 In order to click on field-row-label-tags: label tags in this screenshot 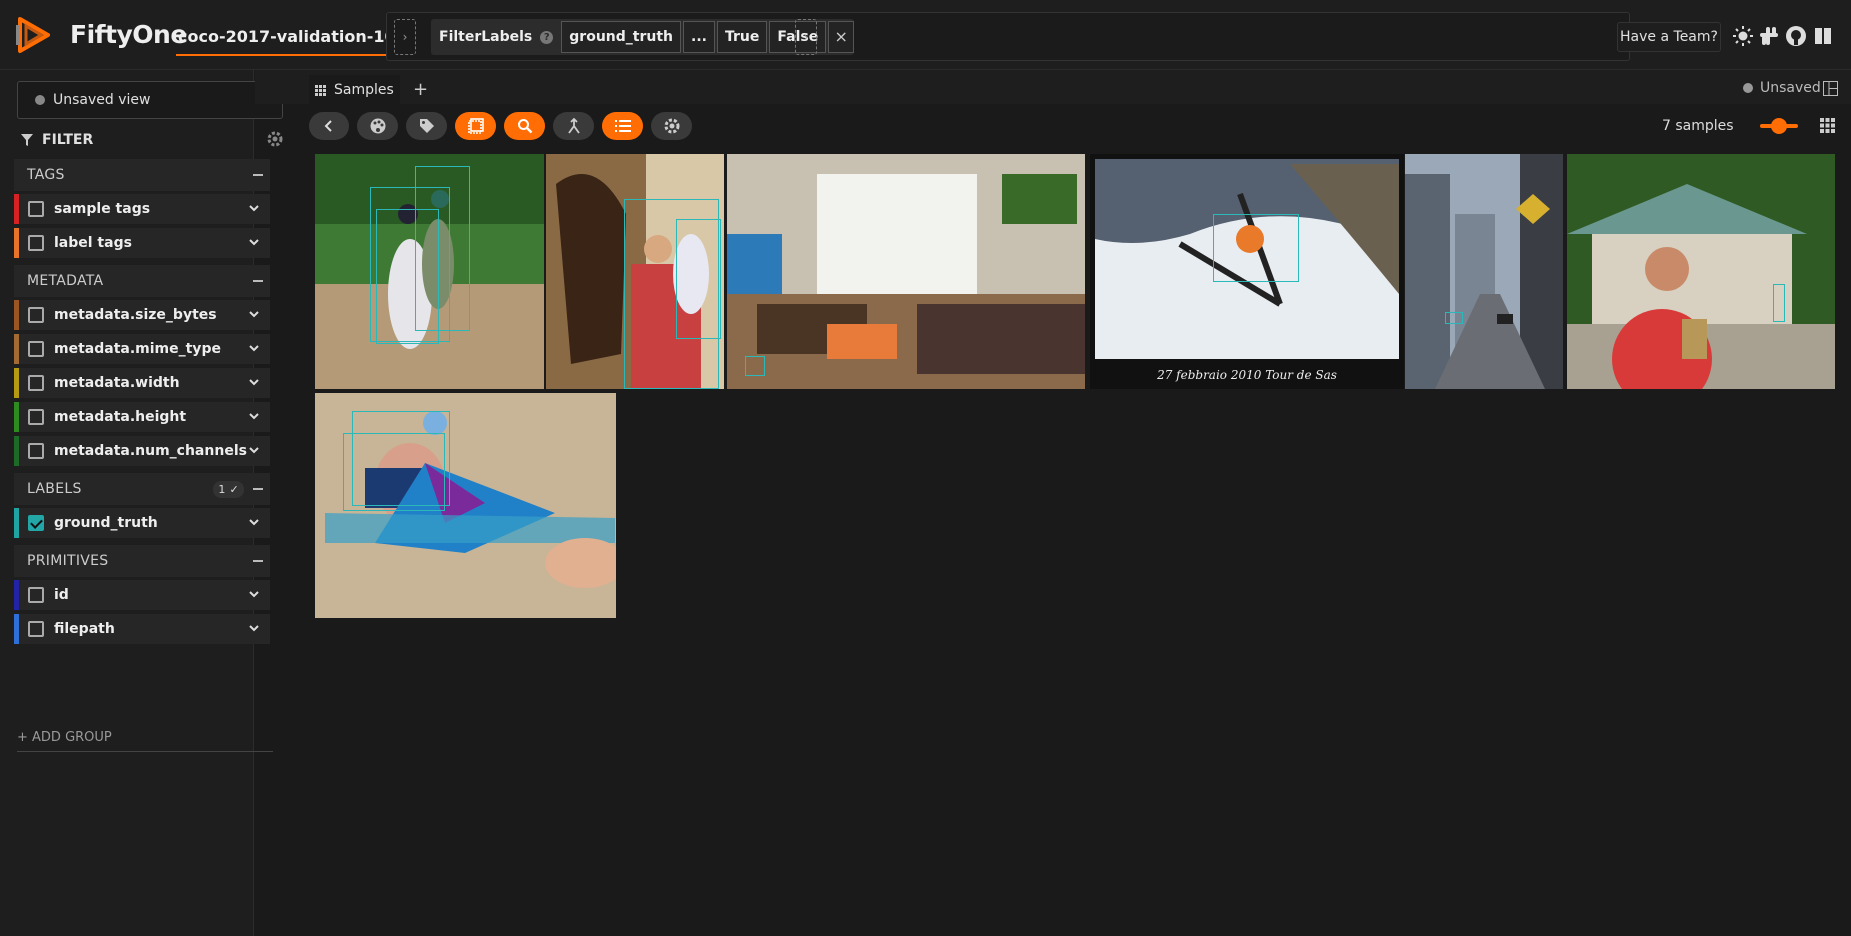, I will do `click(142, 243)`.